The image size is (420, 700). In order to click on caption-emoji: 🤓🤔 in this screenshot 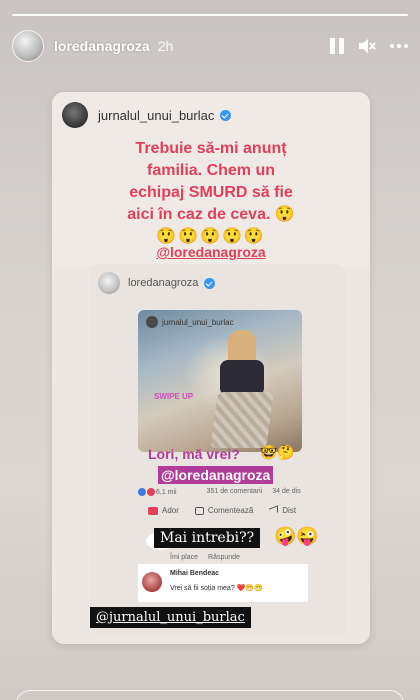, I will do `click(277, 452)`.